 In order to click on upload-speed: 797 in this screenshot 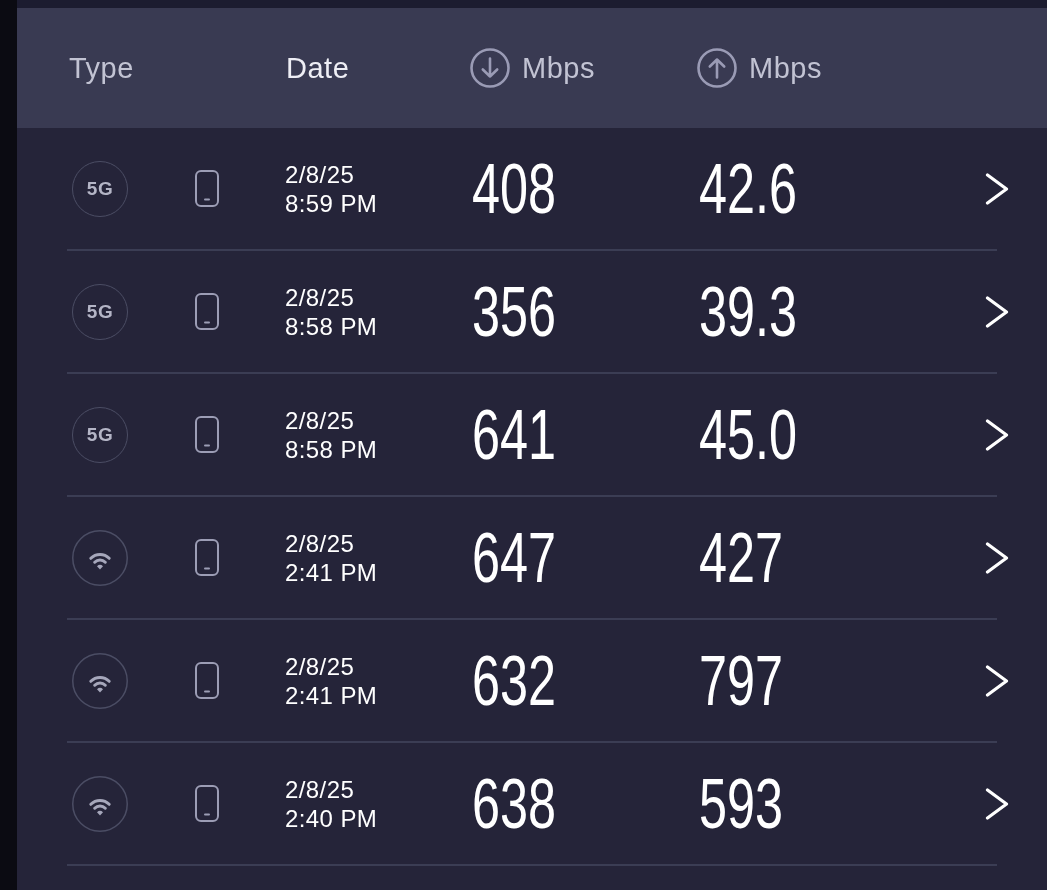, I will do `click(741, 680)`.